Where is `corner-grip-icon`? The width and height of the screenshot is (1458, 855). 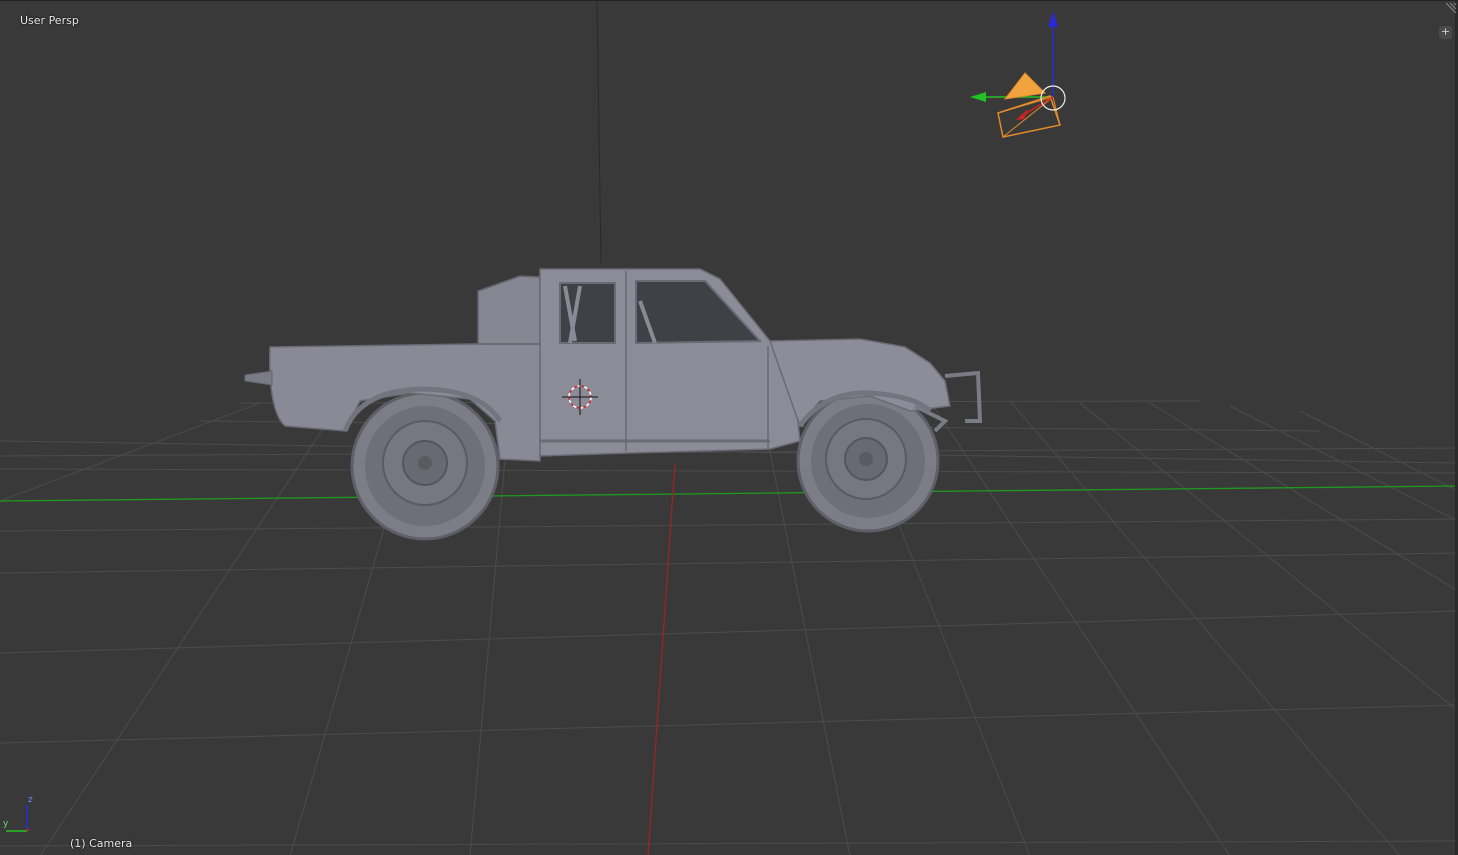 corner-grip-icon is located at coordinates (1451, 8).